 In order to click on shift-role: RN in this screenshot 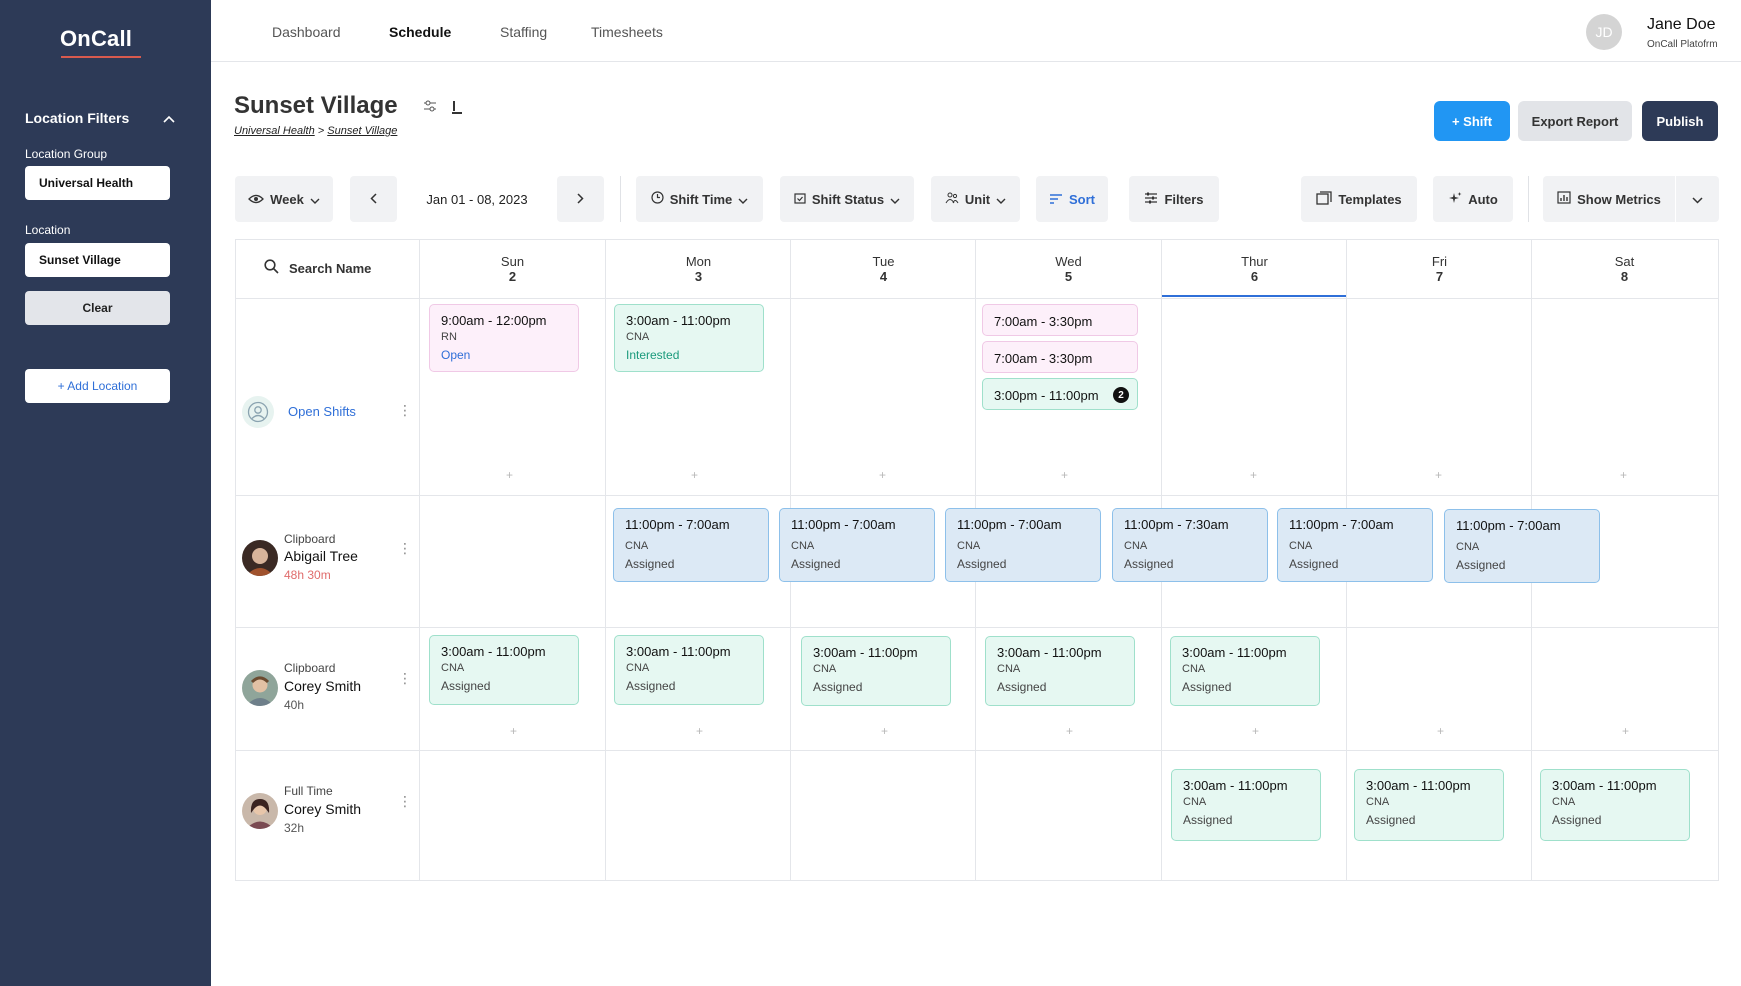, I will do `click(449, 337)`.